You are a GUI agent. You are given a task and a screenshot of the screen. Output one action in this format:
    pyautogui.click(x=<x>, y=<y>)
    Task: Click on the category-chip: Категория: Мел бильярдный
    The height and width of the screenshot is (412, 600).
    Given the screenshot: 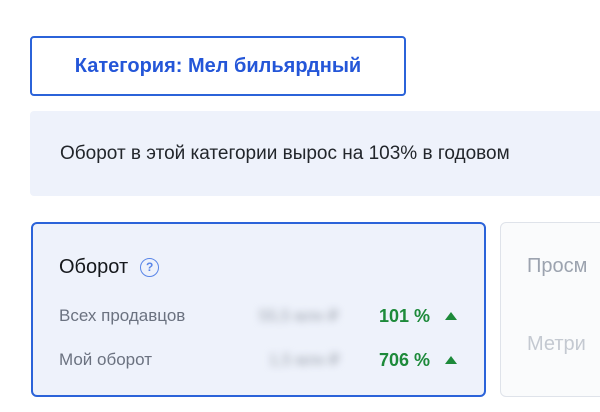 What is the action you would take?
    pyautogui.click(x=218, y=66)
    